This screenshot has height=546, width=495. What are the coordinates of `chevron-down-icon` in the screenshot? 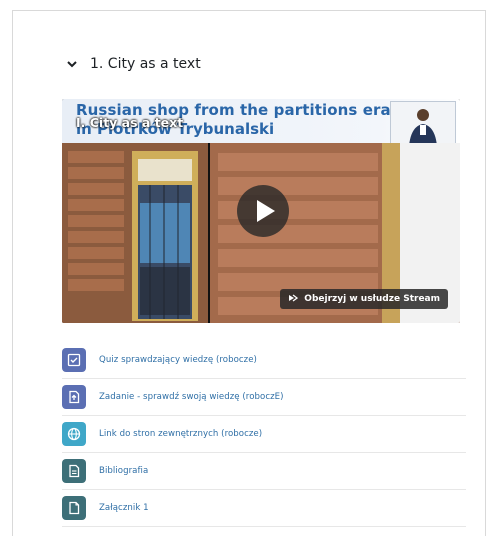 It's located at (72, 64).